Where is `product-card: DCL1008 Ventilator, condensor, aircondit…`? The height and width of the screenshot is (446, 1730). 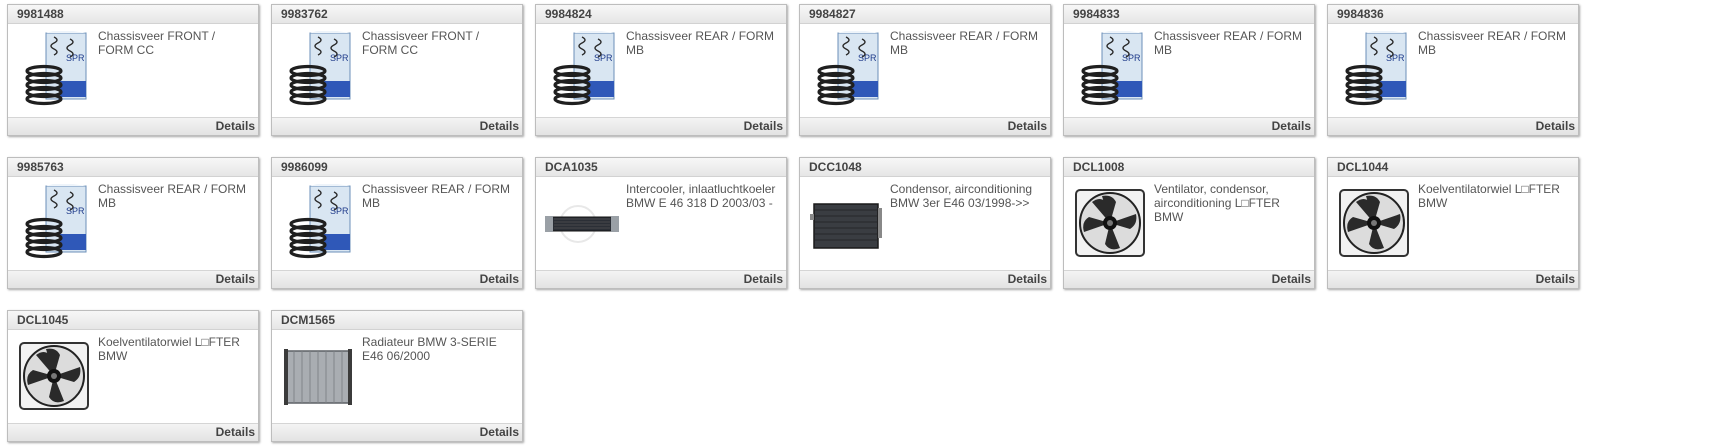 product-card: DCL1008 Ventilator, condensor, aircondit… is located at coordinates (1189, 223).